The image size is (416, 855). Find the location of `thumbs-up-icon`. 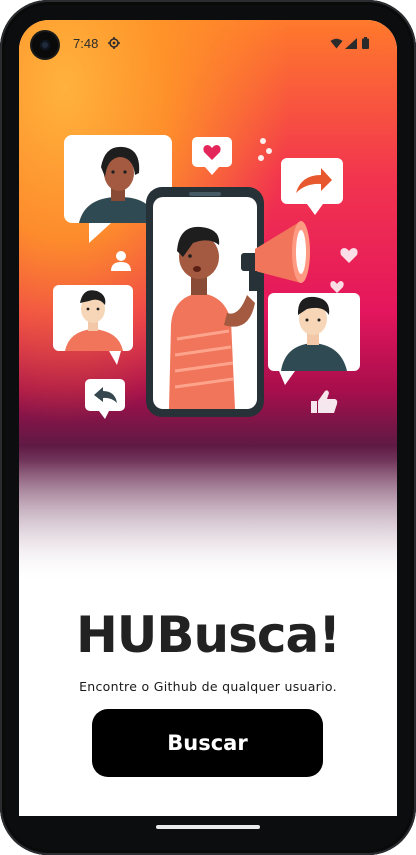

thumbs-up-icon is located at coordinates (324, 401).